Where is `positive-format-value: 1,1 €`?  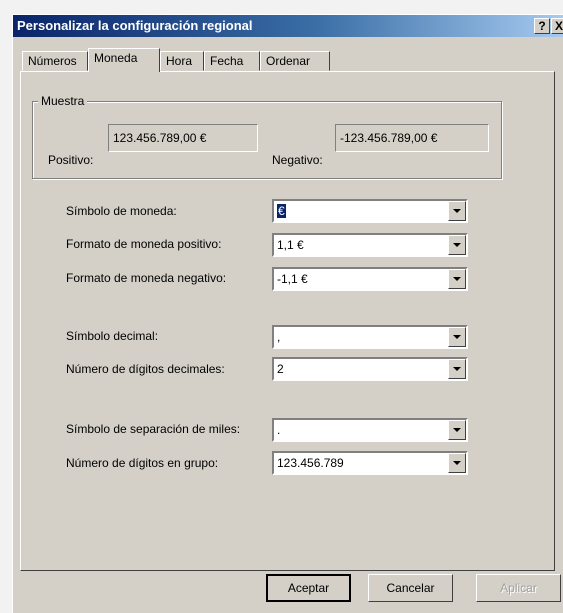
positive-format-value: 1,1 € is located at coordinates (290, 245).